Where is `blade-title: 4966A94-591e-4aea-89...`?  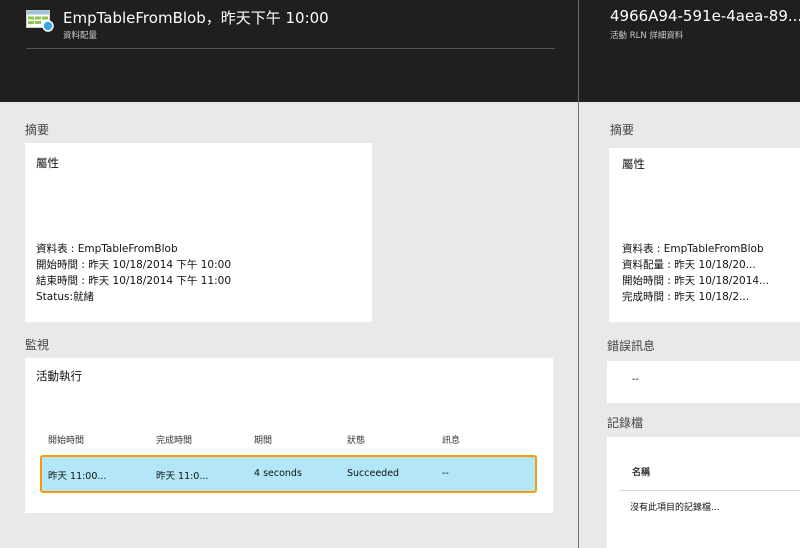
blade-title: 4966A94-591e-4aea-89... is located at coordinates (705, 16).